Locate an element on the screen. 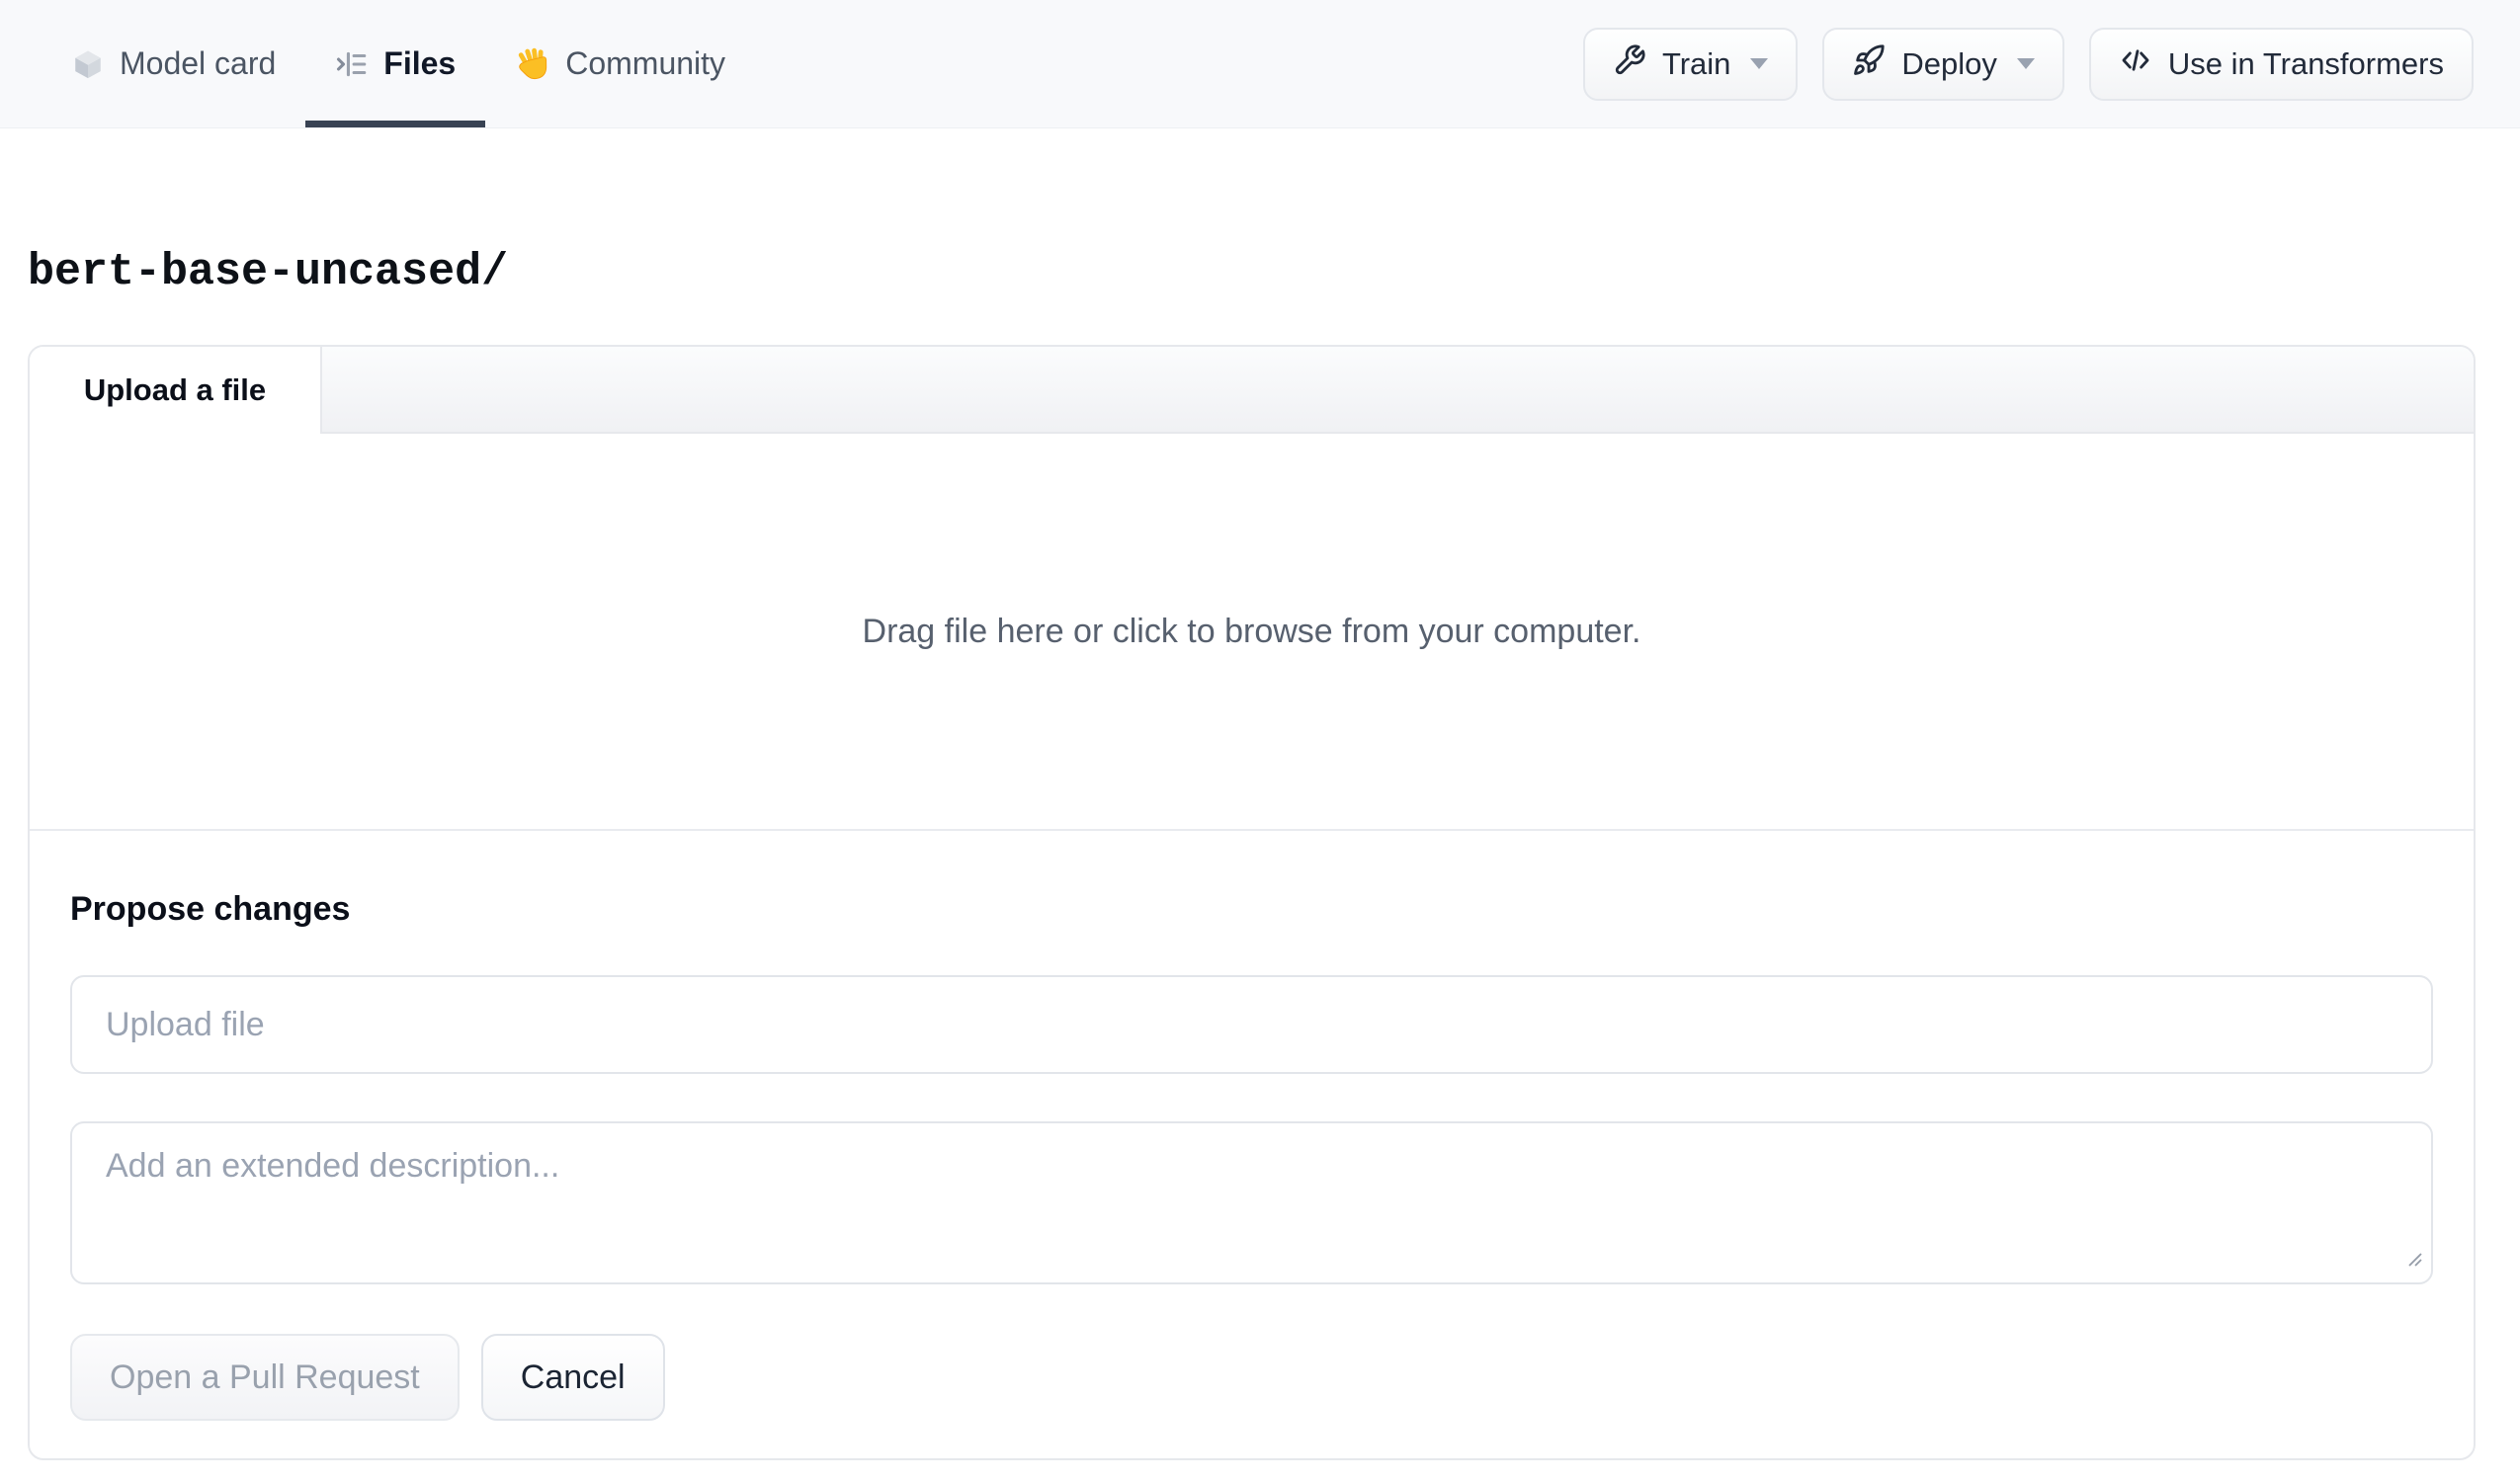 This screenshot has width=2520, height=1482. train-button: Train is located at coordinates (1690, 64).